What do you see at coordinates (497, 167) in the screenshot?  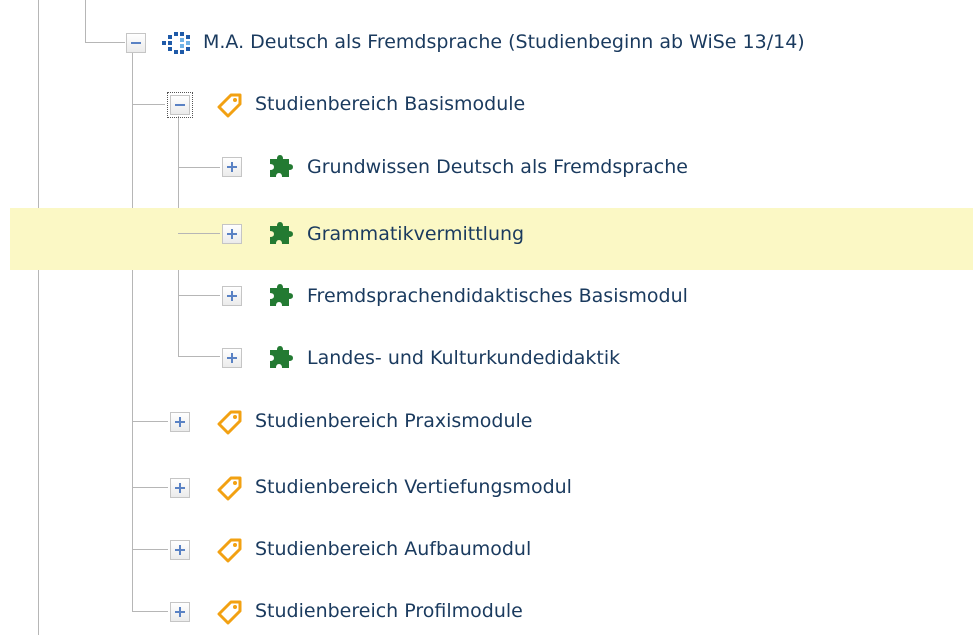 I see `tree-node-label: Grundwissen Deutsch als Fremdsprache` at bounding box center [497, 167].